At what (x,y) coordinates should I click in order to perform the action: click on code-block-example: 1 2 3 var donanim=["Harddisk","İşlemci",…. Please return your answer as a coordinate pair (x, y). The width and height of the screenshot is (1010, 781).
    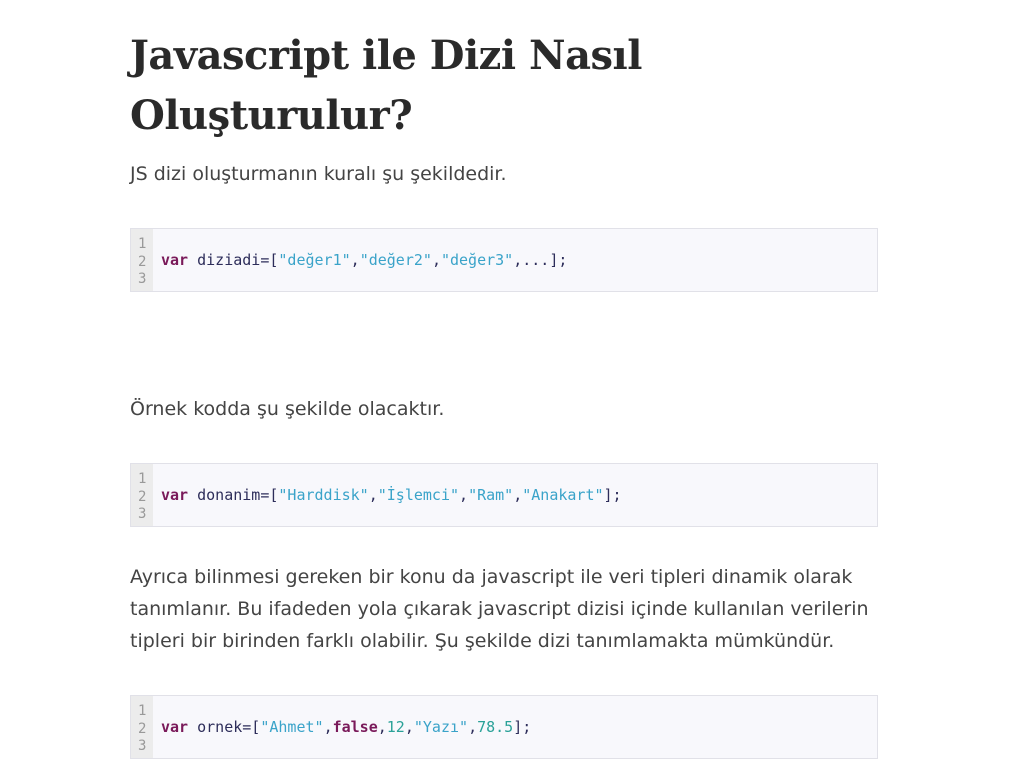
    Looking at the image, I should click on (504, 495).